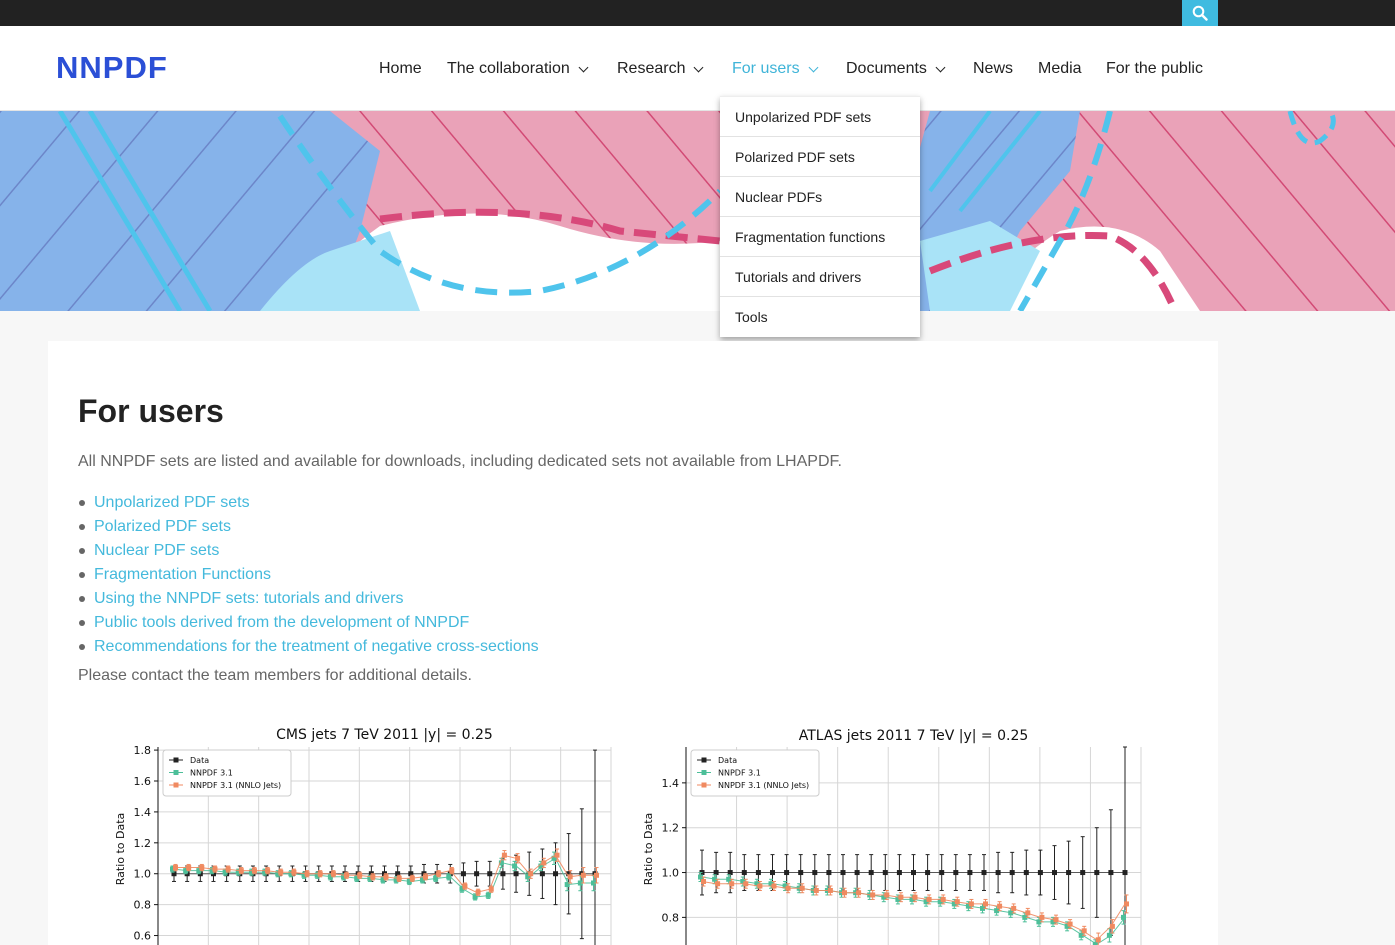 The width and height of the screenshot is (1395, 945). What do you see at coordinates (820, 277) in the screenshot?
I see `dropdown-item-tutorials-and-drivers: Tutorials and drivers` at bounding box center [820, 277].